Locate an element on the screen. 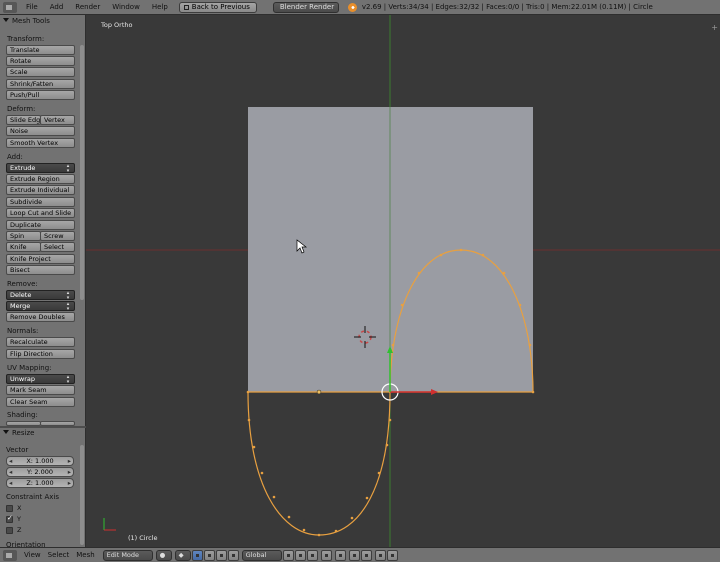  clear-seam-button: Clear Seam is located at coordinates (40, 402).